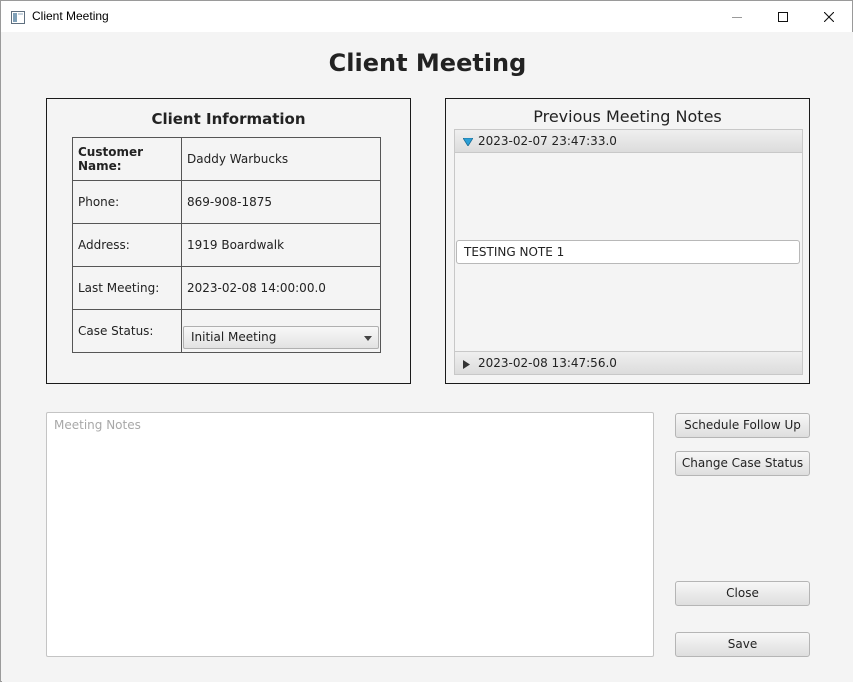  I want to click on chevron-down-icon, so click(368, 338).